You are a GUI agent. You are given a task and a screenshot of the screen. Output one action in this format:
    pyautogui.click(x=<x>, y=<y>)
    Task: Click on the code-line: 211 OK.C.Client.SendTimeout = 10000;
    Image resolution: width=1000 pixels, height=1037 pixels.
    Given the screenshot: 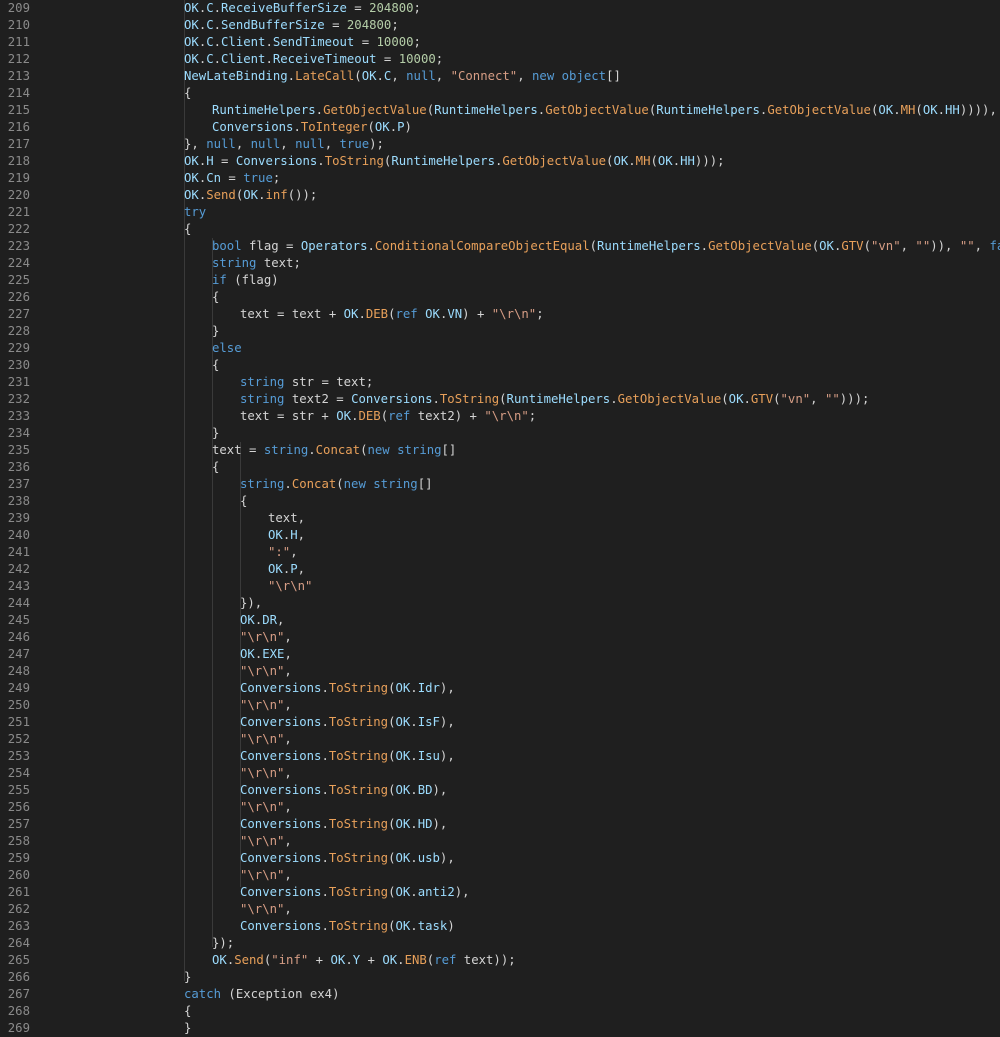 What is the action you would take?
    pyautogui.click(x=500, y=42)
    